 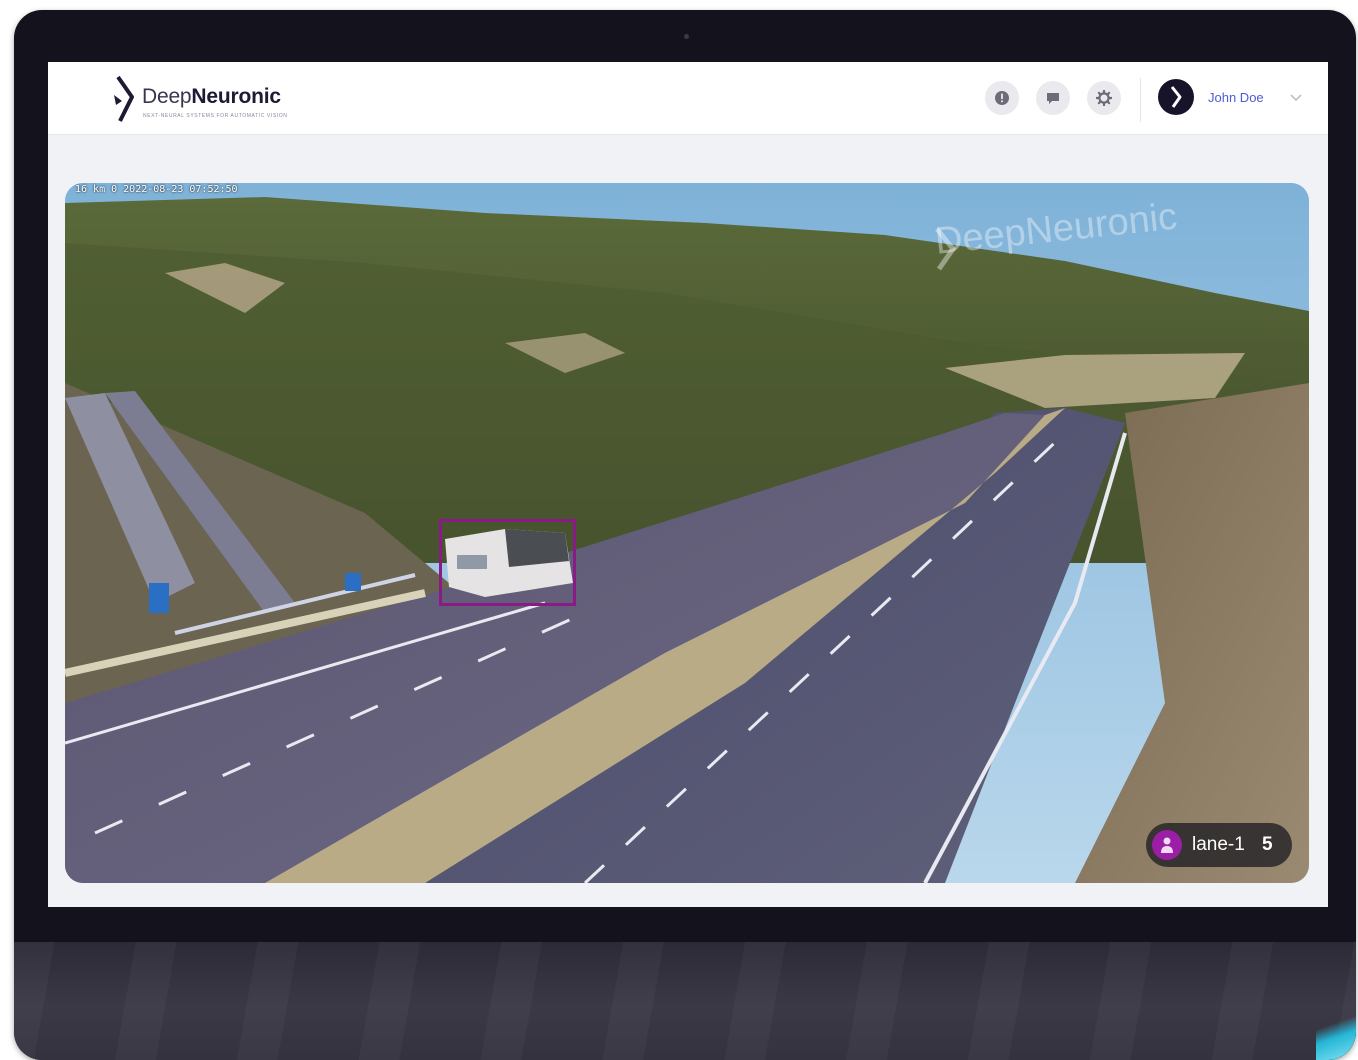 What do you see at coordinates (215, 116) in the screenshot?
I see `brand-tagline: NEXT-NEURAL SYSTEMS FOR AUTOMATIC VISION` at bounding box center [215, 116].